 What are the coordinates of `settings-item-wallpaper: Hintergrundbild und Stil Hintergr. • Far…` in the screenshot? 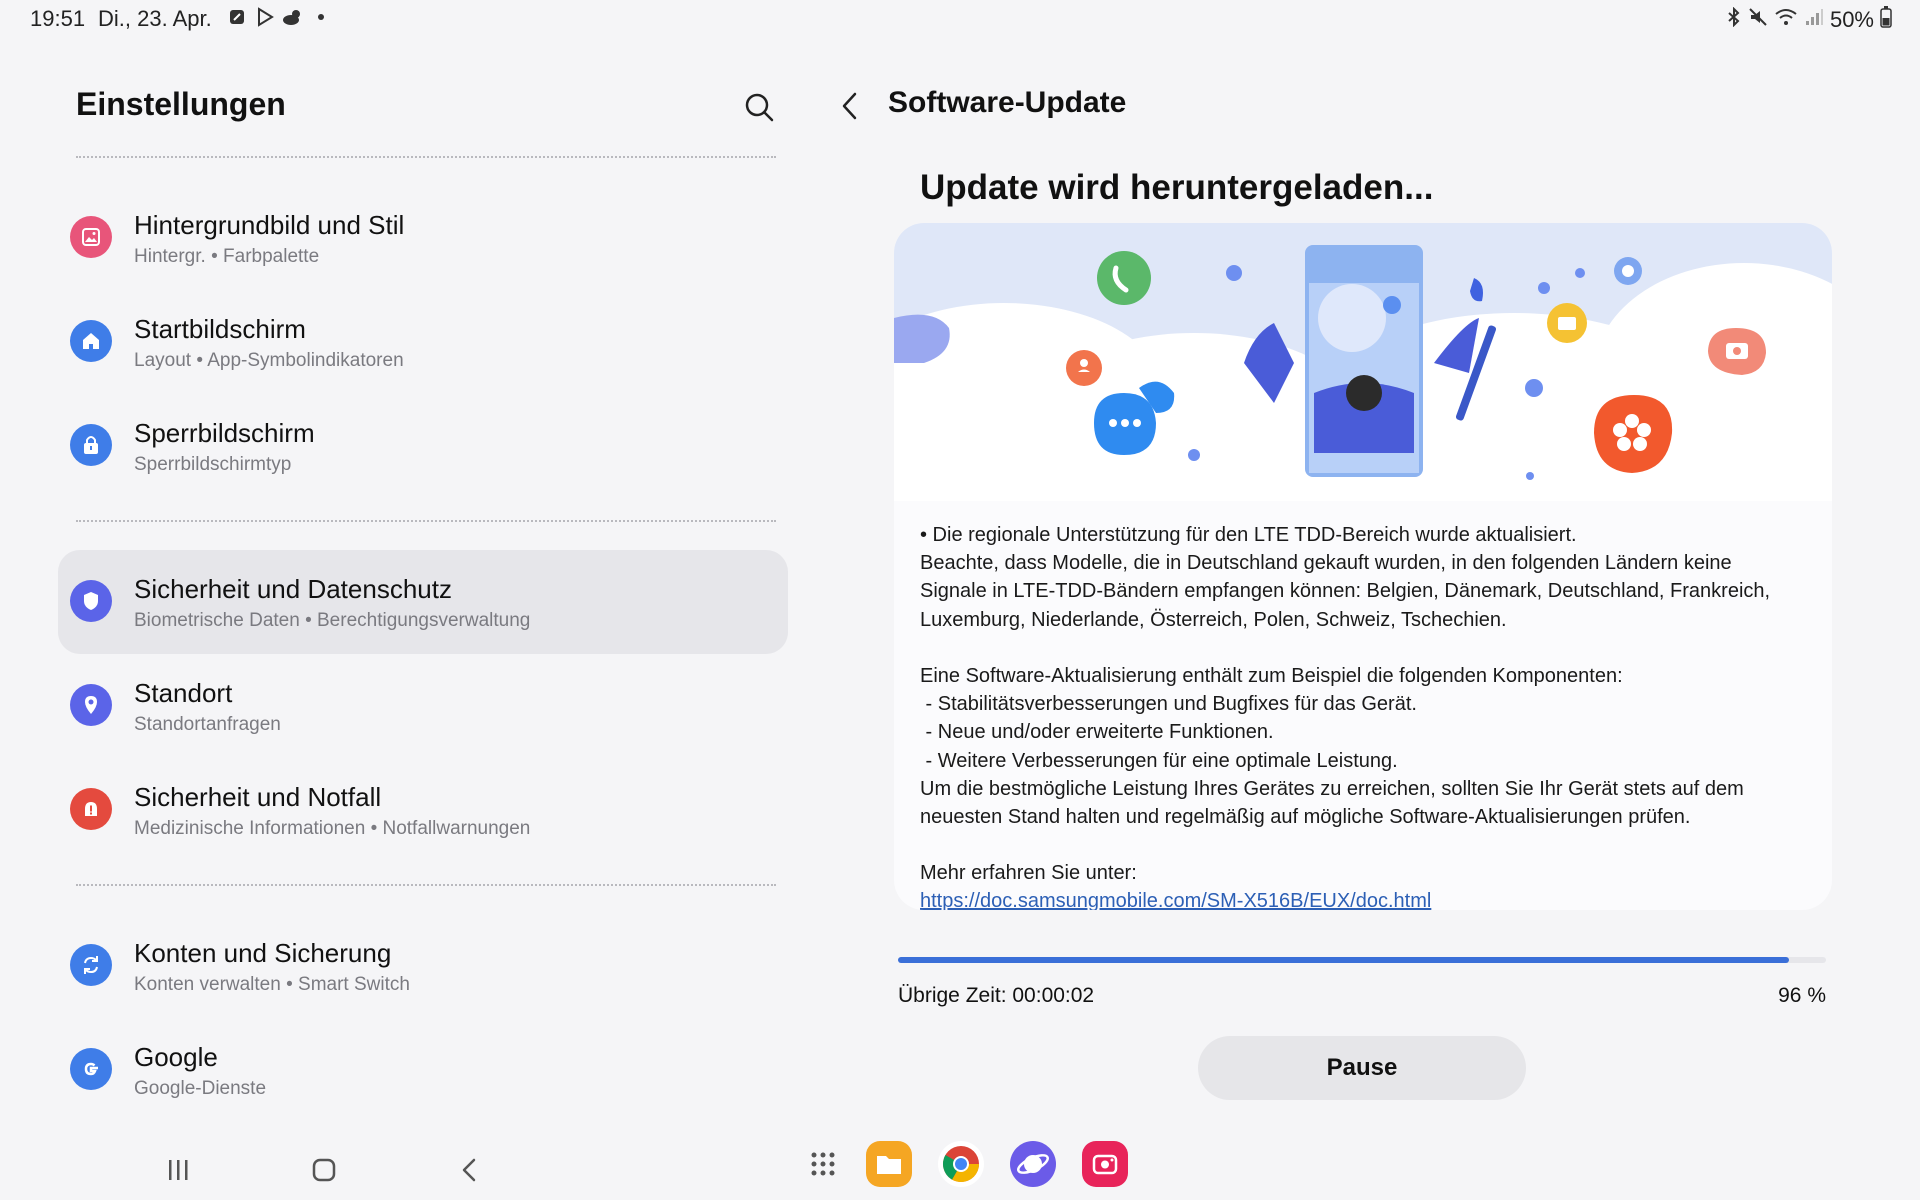 It's located at (423, 238).